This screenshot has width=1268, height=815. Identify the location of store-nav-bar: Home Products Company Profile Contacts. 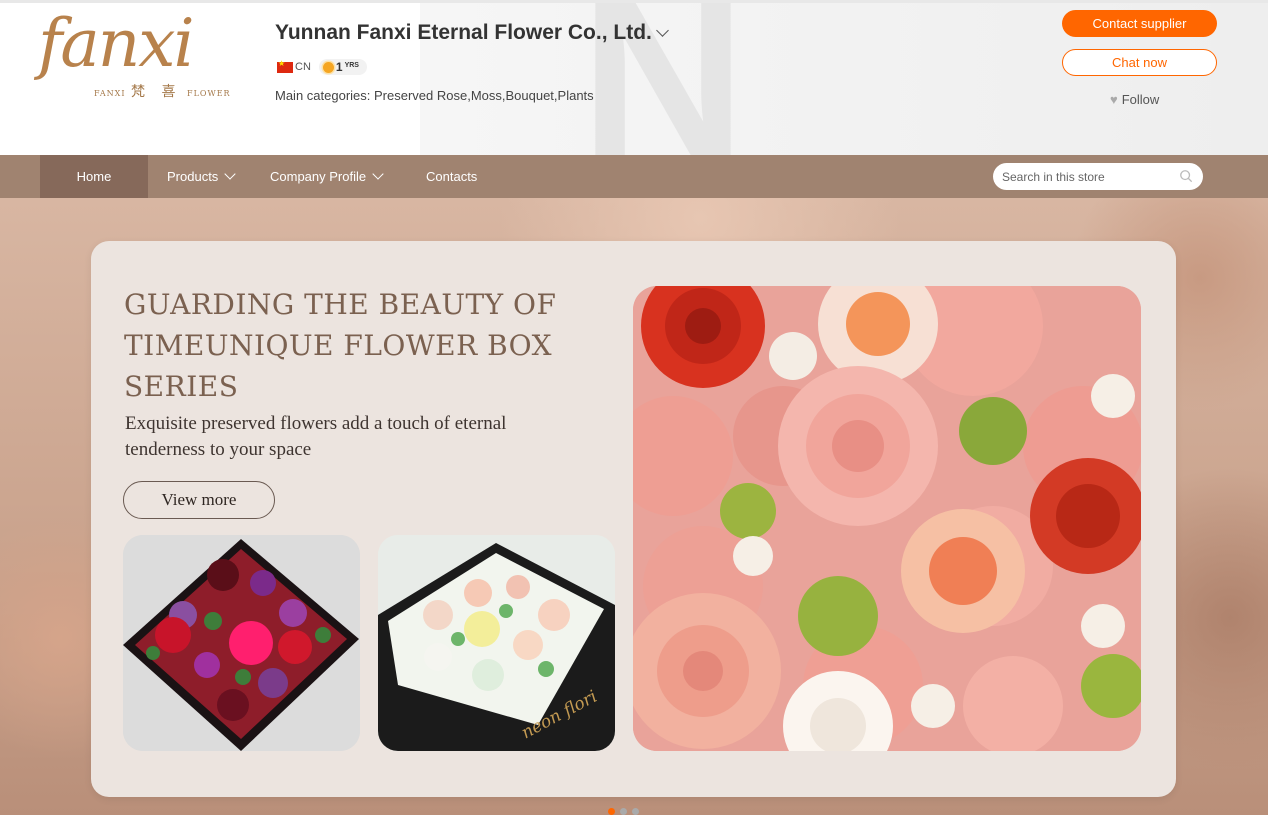
(634, 176).